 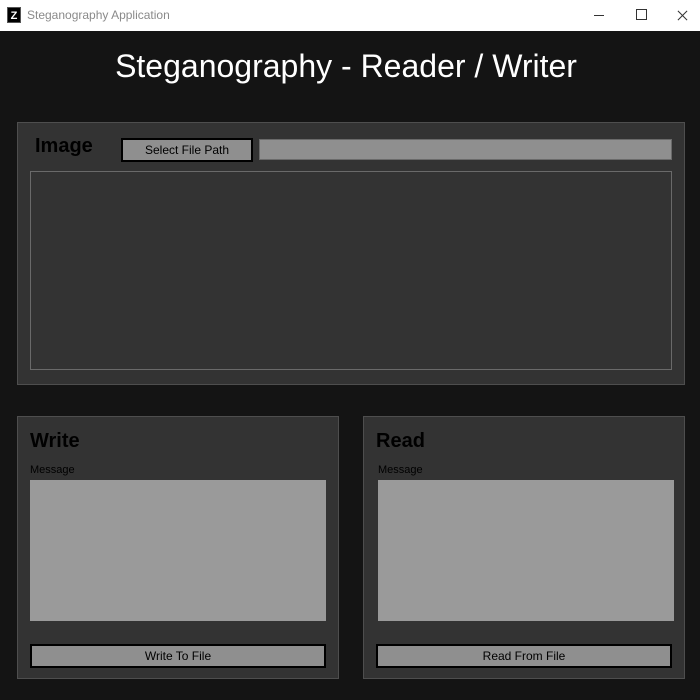 What do you see at coordinates (465, 149) in the screenshot?
I see `file-path-field` at bounding box center [465, 149].